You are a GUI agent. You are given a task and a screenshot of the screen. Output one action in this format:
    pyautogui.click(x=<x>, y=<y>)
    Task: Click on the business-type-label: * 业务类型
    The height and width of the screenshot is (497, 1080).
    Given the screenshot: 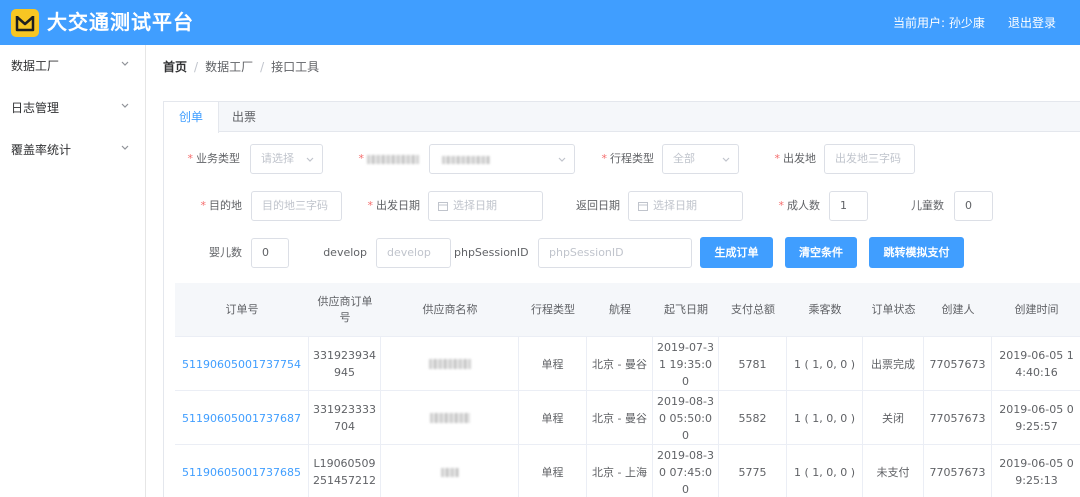 What is the action you would take?
    pyautogui.click(x=214, y=158)
    